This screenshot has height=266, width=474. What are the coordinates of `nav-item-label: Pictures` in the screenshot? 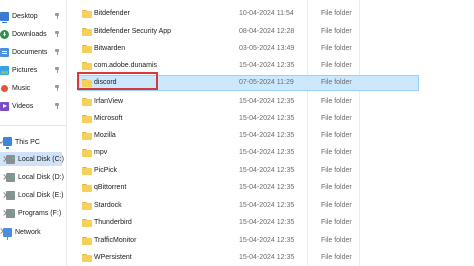 It's located at (25, 70).